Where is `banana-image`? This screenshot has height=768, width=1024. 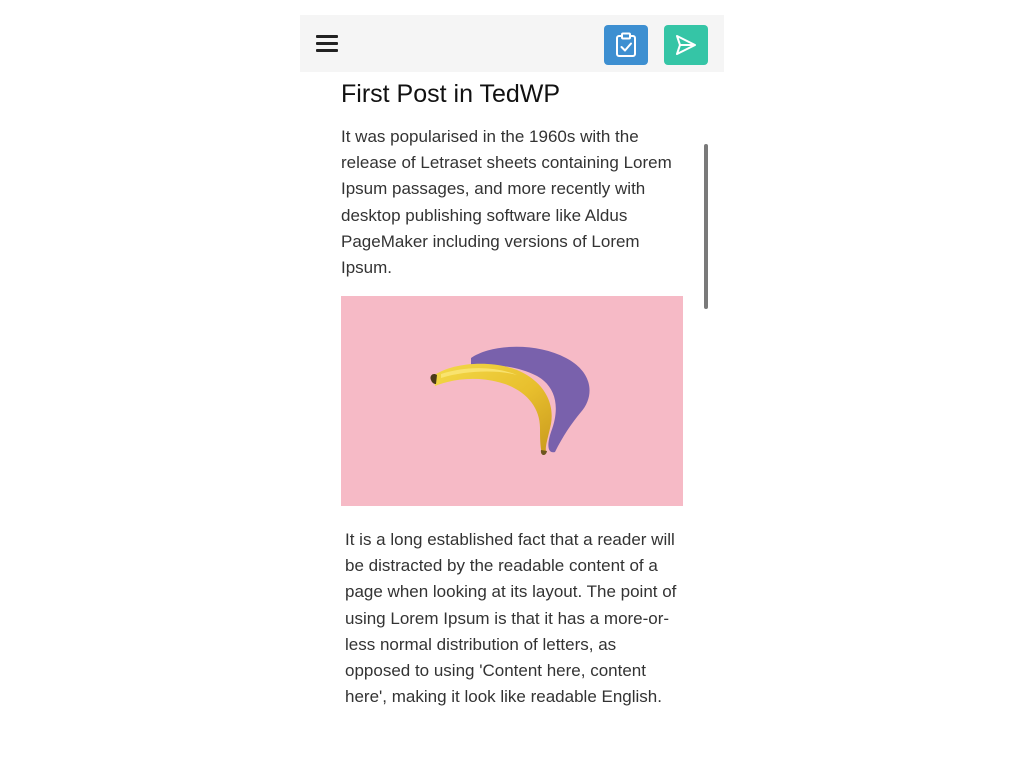
banana-image is located at coordinates (510, 401).